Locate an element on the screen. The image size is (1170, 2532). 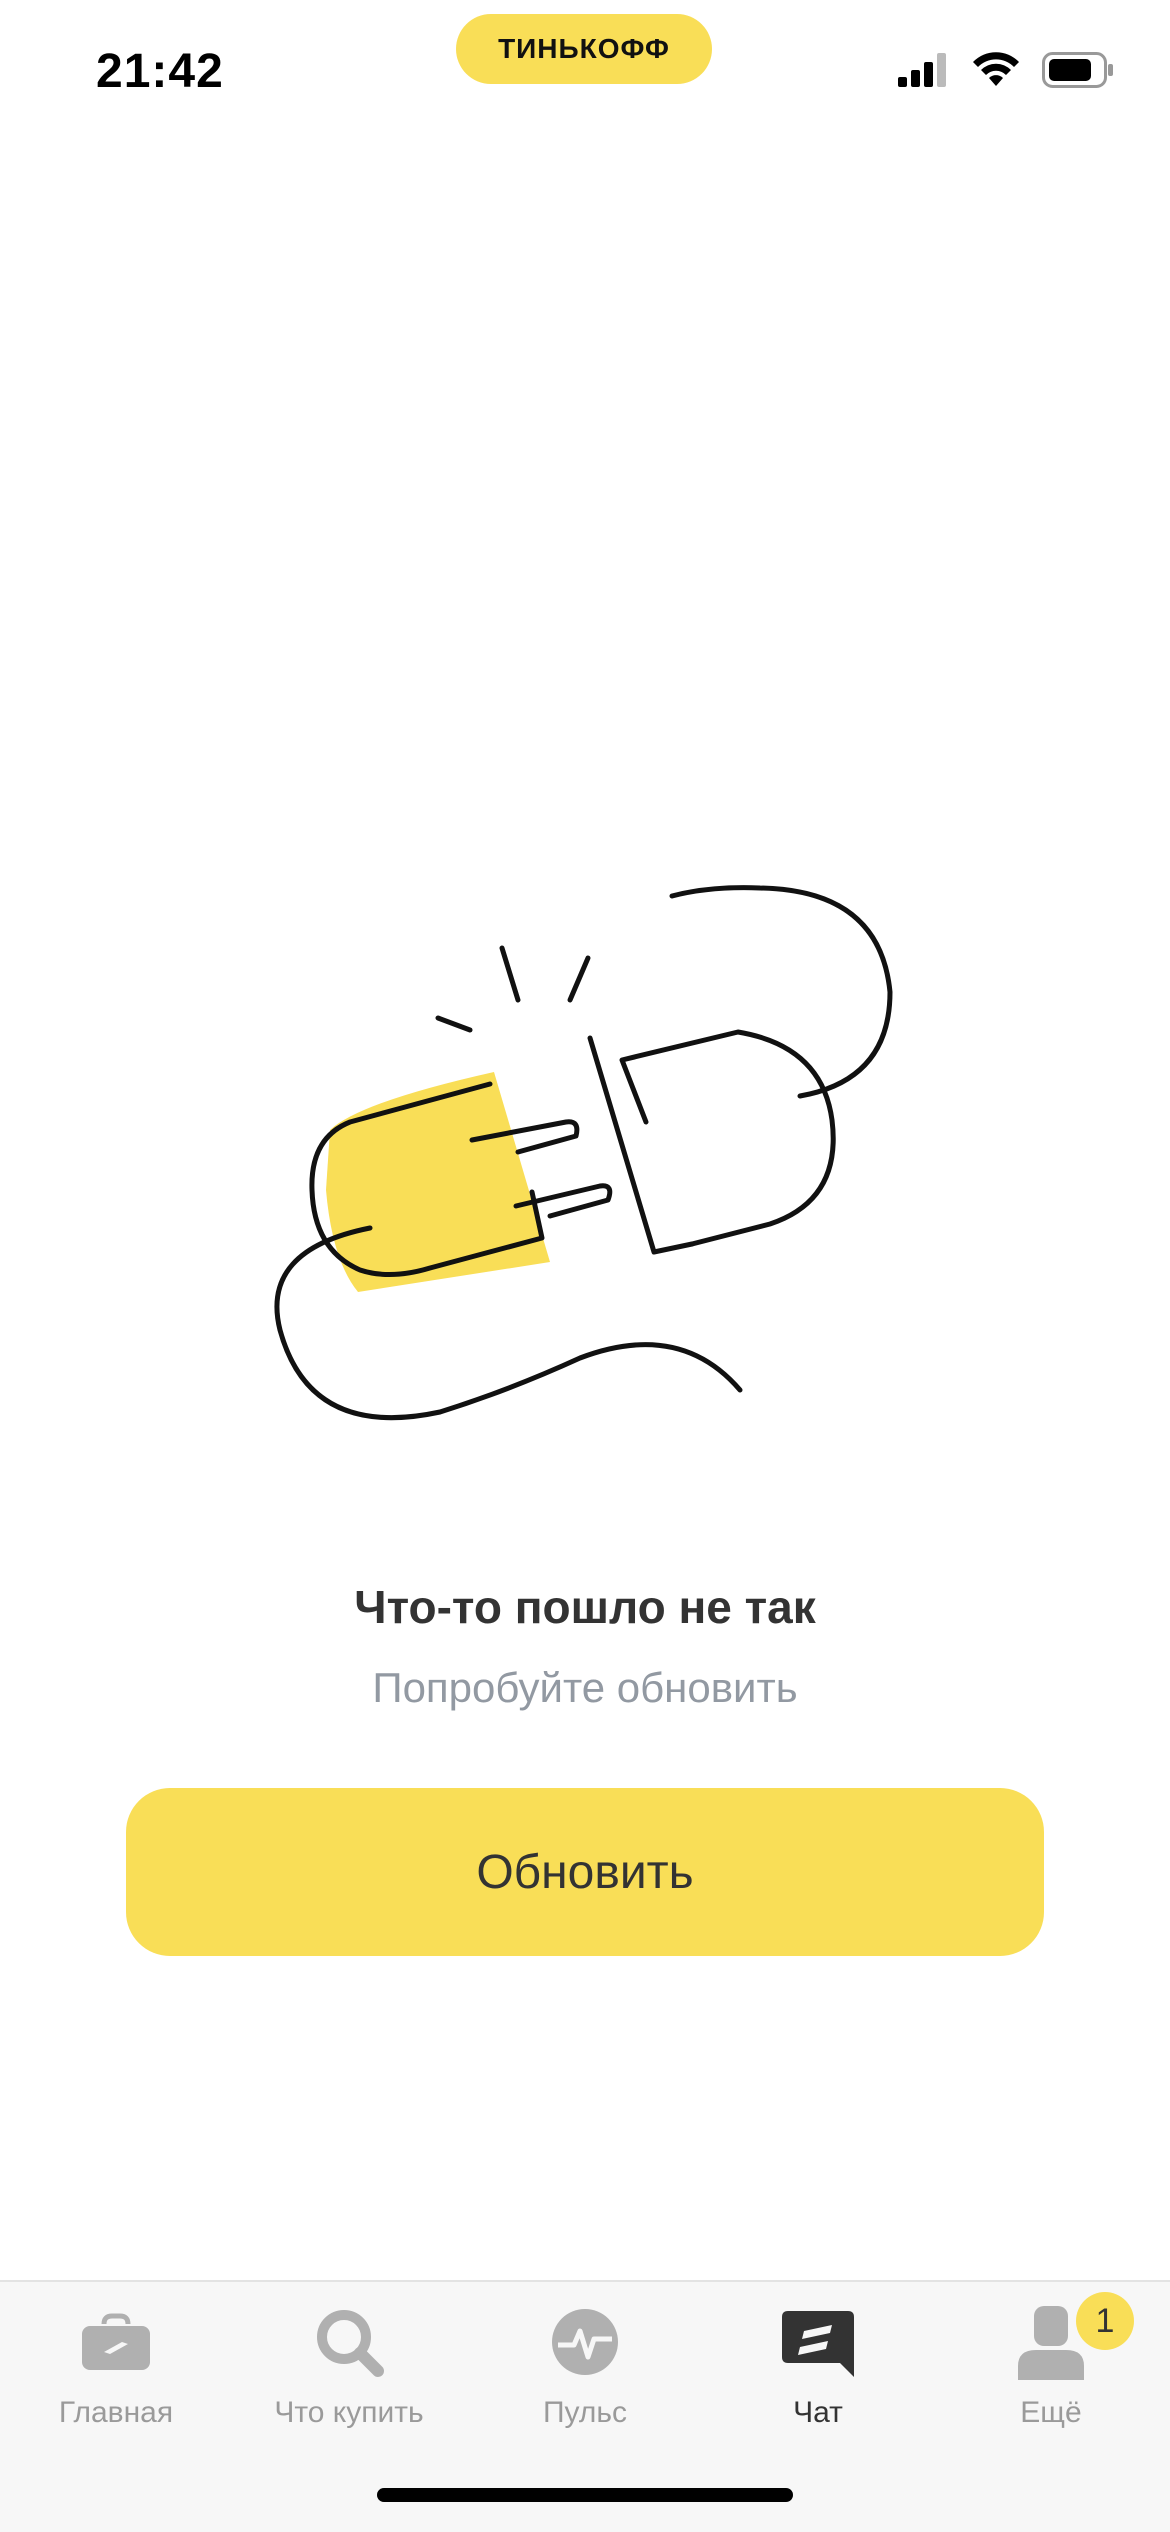
briefcase-icon is located at coordinates (116, 2342).